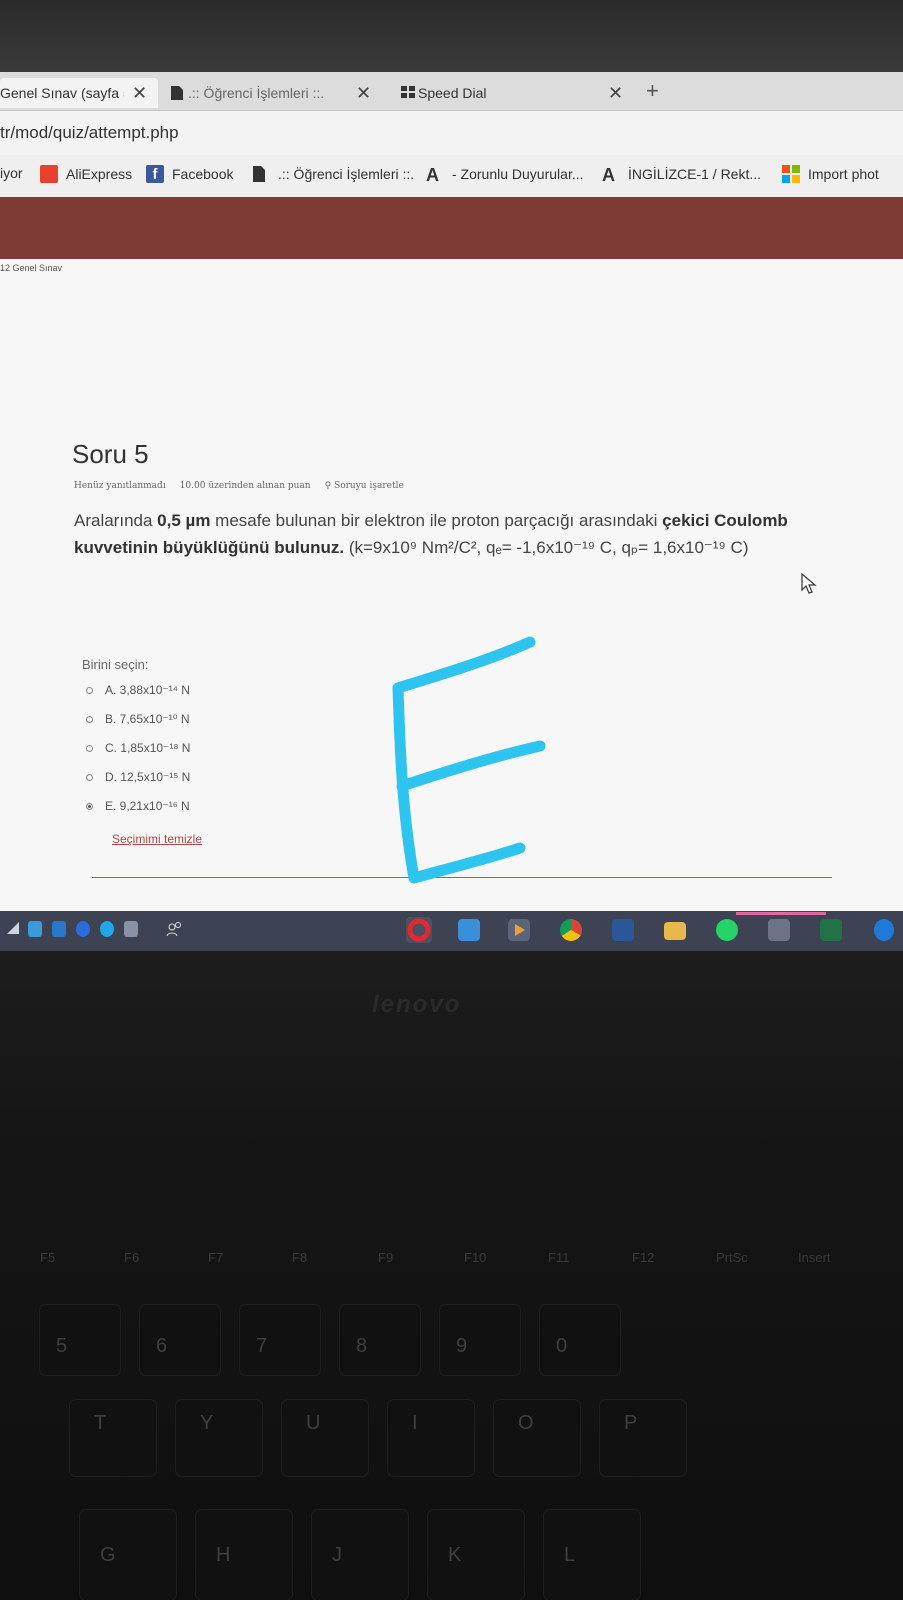 This screenshot has height=1600, width=903. I want to click on bookmark-label: Facebook, so click(203, 174).